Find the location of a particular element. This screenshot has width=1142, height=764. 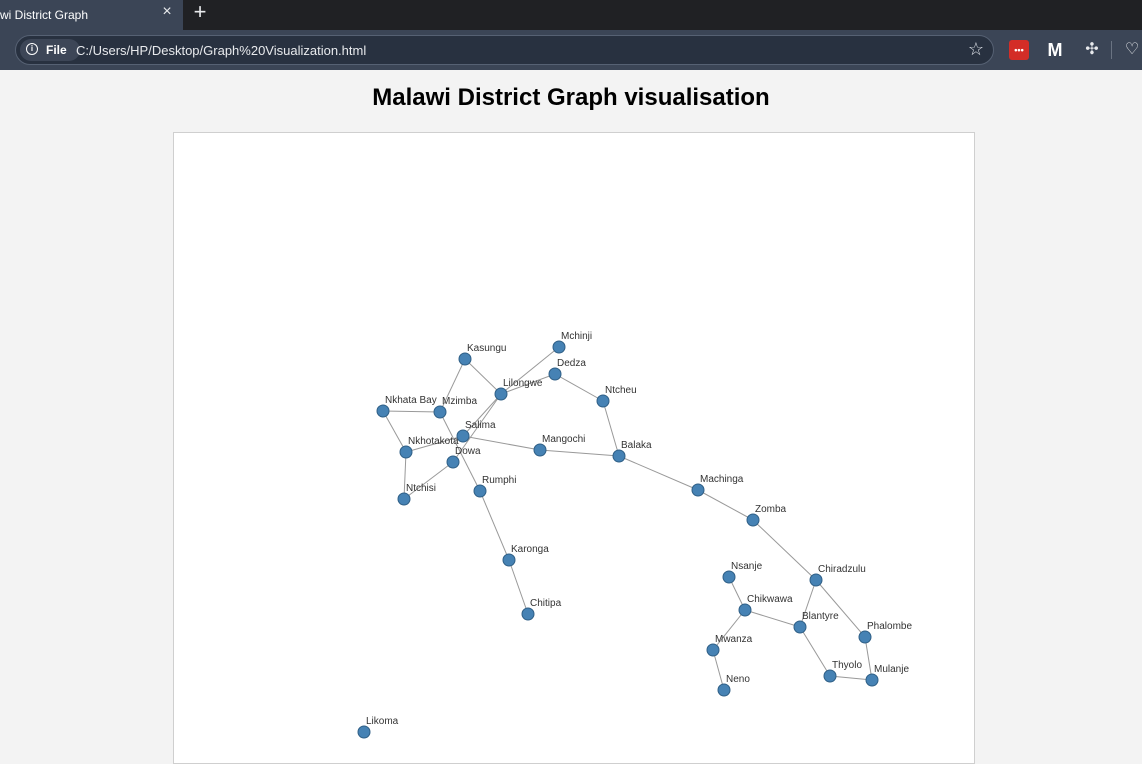

node-blantyre: Blantyre is located at coordinates (816, 622).